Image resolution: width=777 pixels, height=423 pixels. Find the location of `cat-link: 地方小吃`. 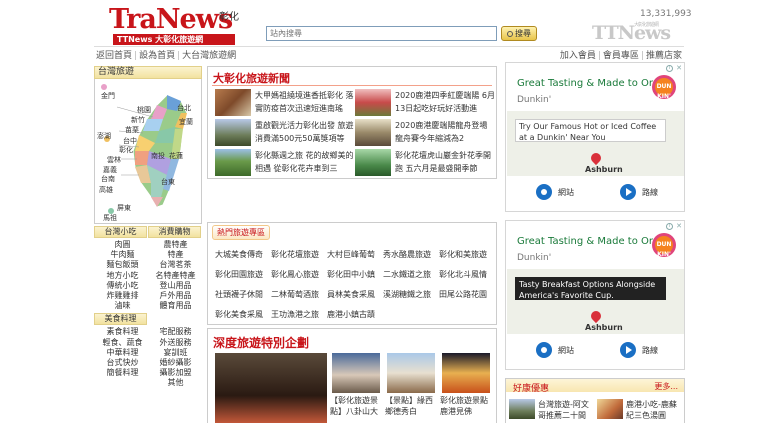

cat-link: 地方小吃 is located at coordinates (122, 276).